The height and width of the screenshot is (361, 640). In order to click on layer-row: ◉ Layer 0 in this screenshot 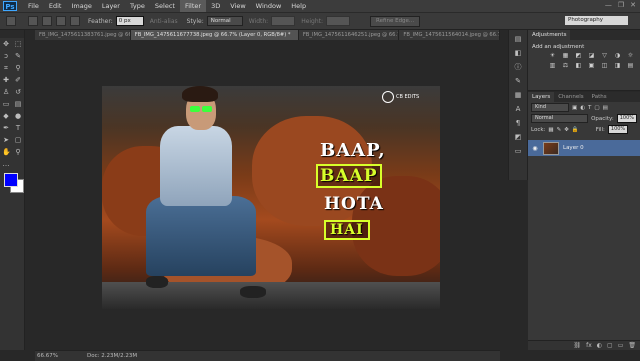, I will do `click(584, 148)`.